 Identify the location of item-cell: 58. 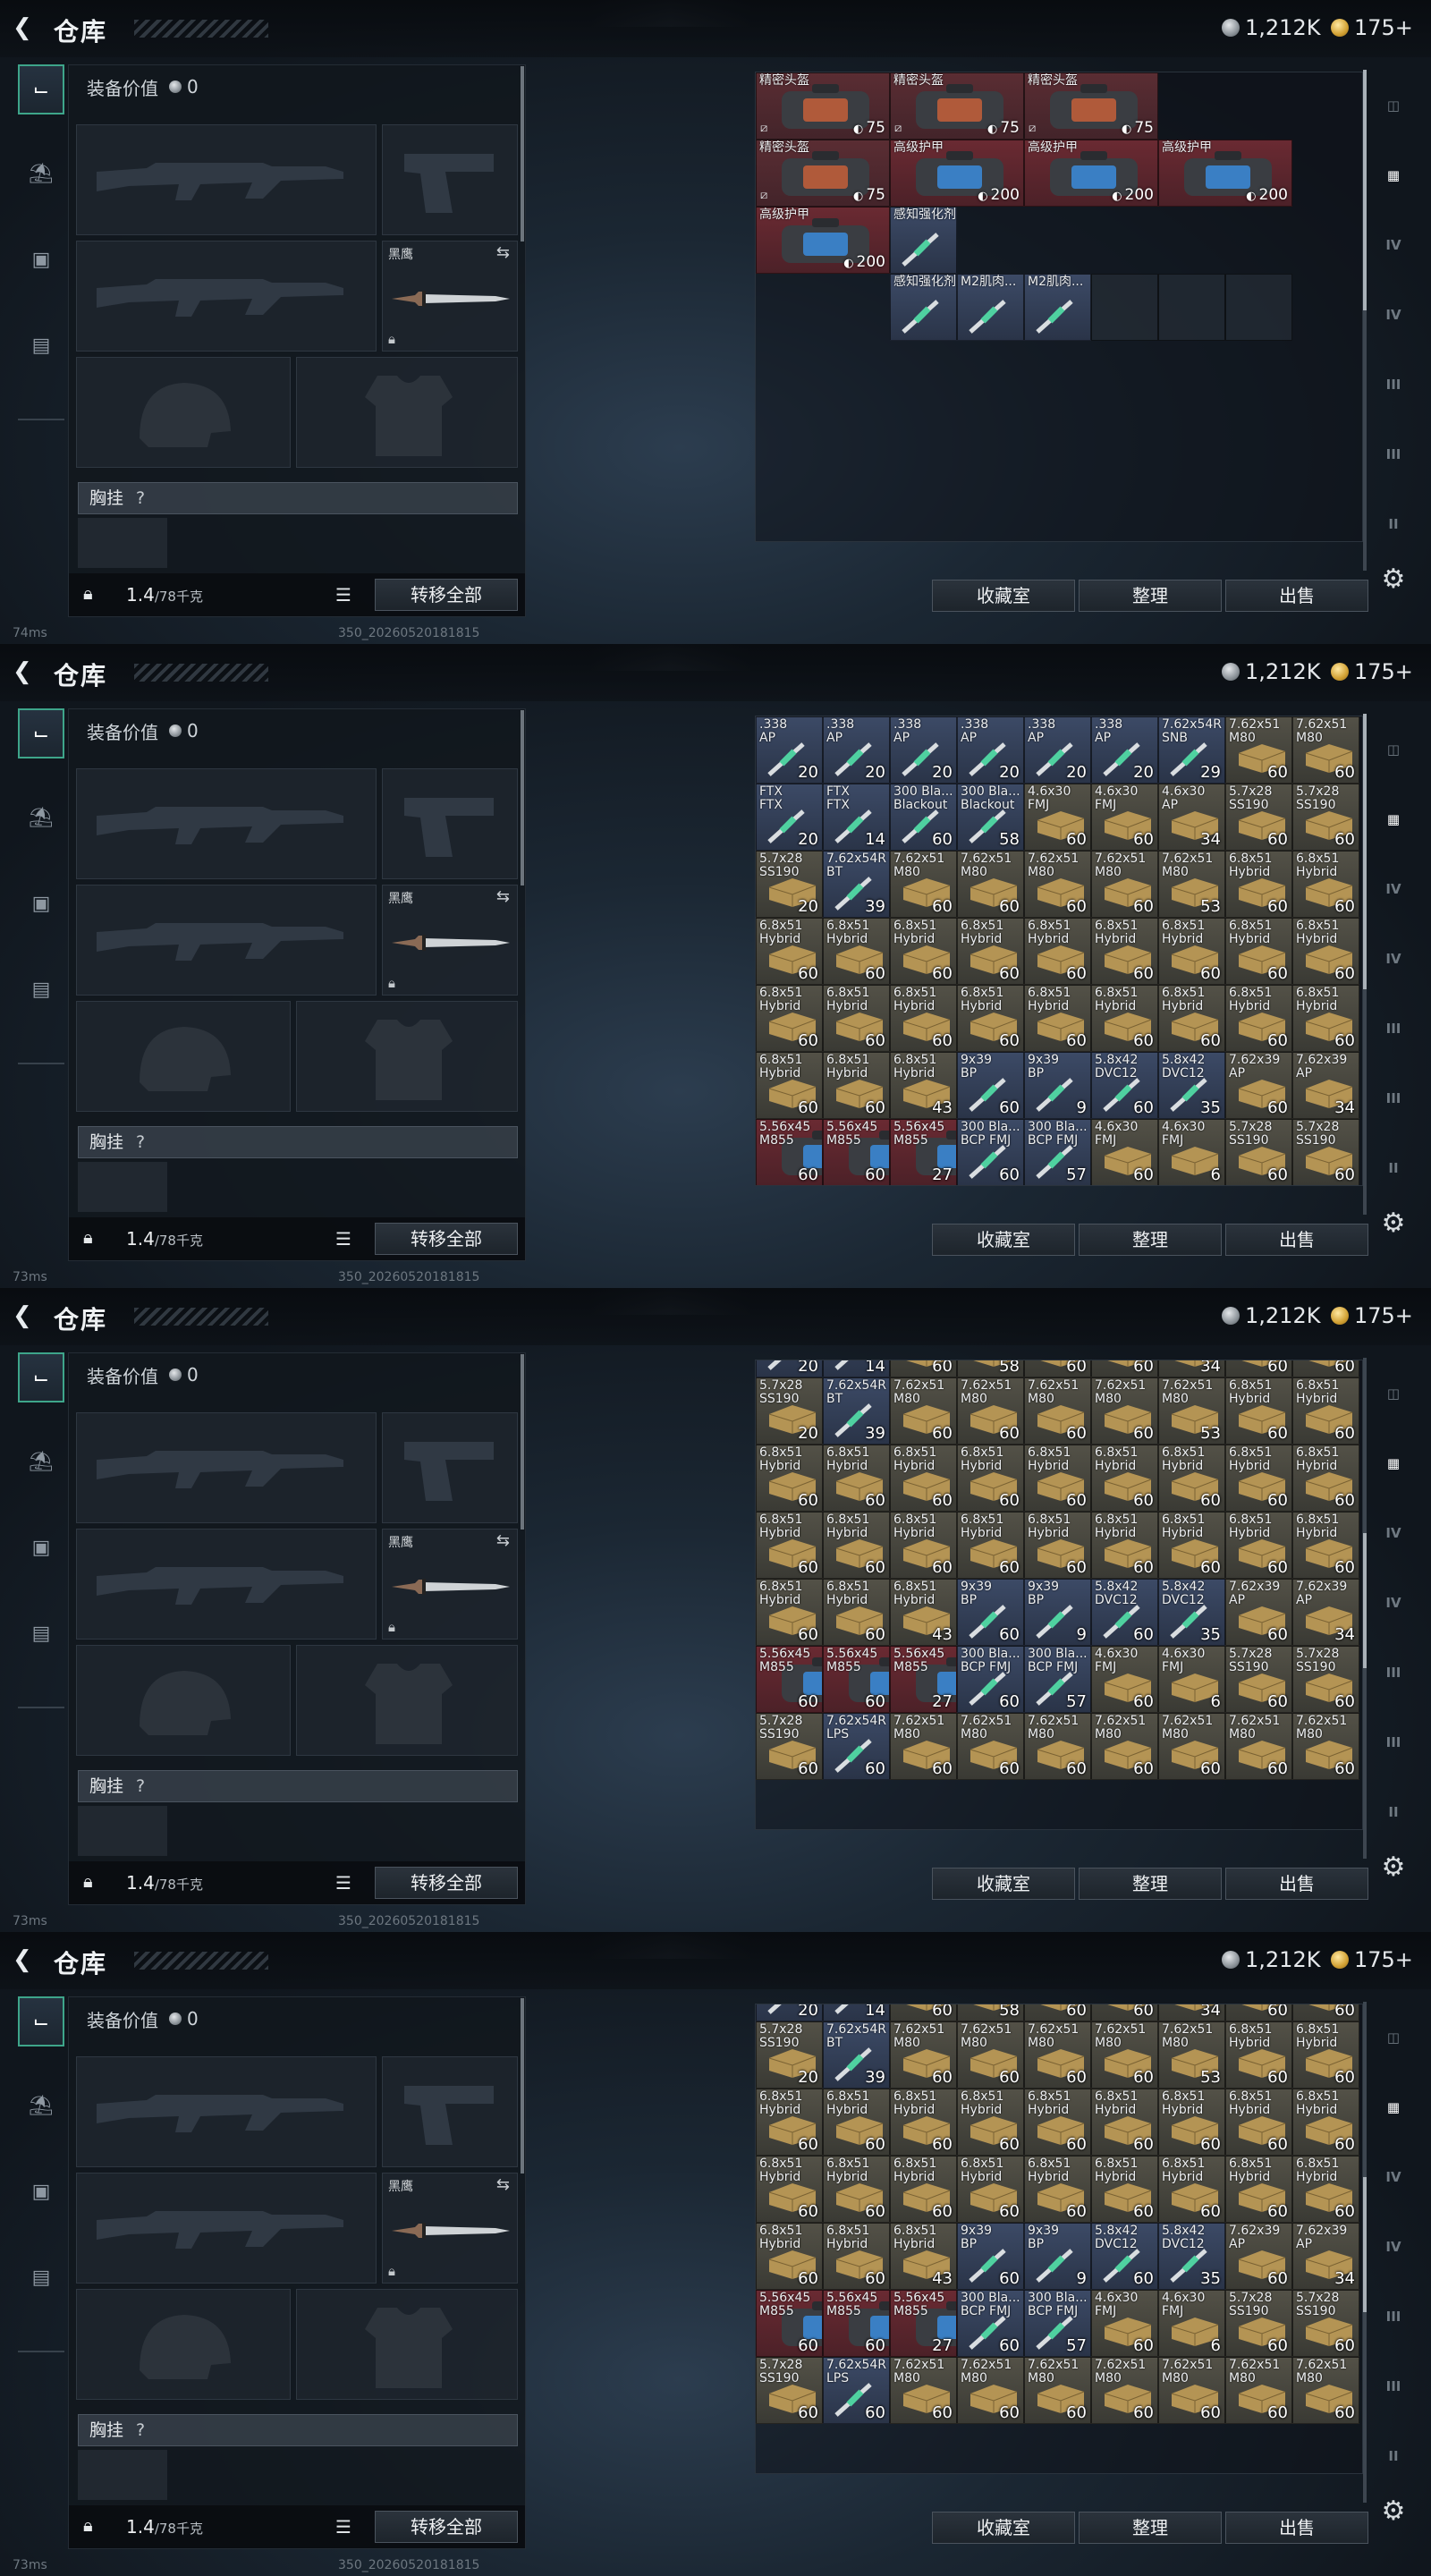
(991, 1368).